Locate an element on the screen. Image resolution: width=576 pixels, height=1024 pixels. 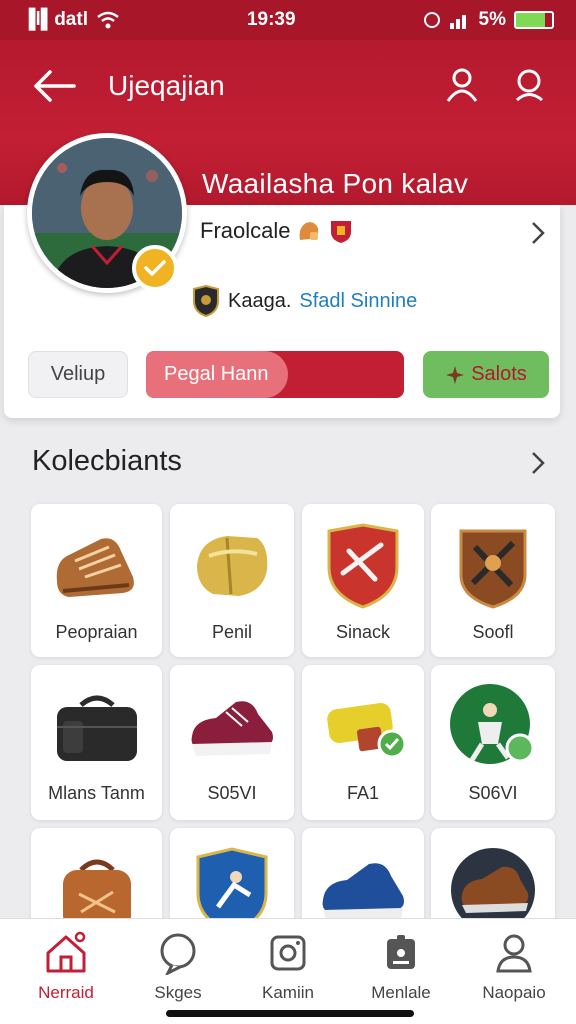
black-kit-bag-icon is located at coordinates (97, 727).